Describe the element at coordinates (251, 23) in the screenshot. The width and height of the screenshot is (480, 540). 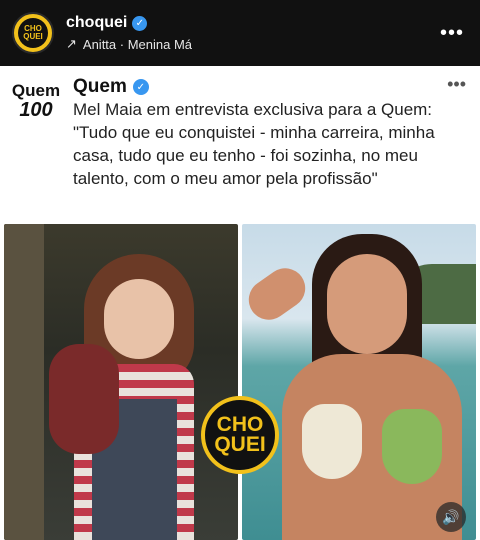
I see `username-row: choquei ✓` at that location.